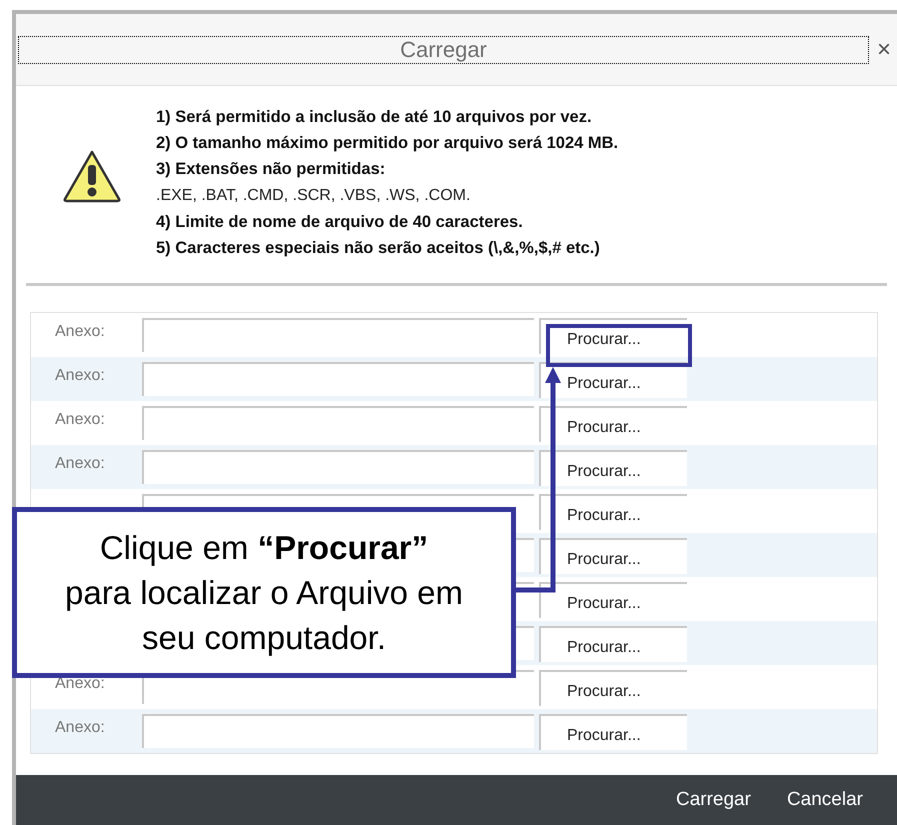 This screenshot has width=897, height=825. Describe the element at coordinates (883, 50) in the screenshot. I see `close-button: ×` at that location.